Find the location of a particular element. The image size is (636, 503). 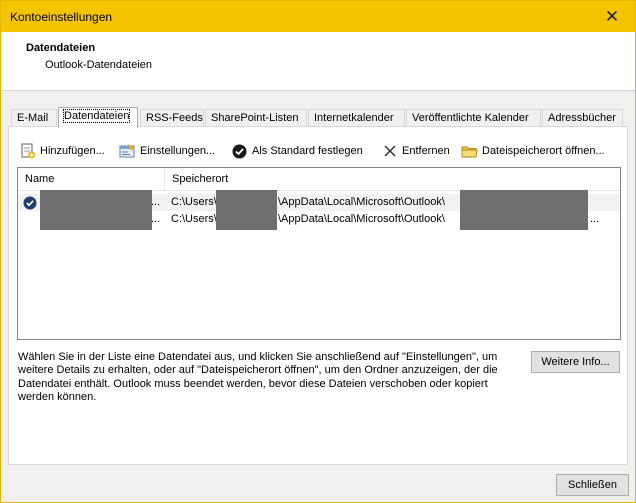

list-header: Name Speicherort is located at coordinates (319, 179).